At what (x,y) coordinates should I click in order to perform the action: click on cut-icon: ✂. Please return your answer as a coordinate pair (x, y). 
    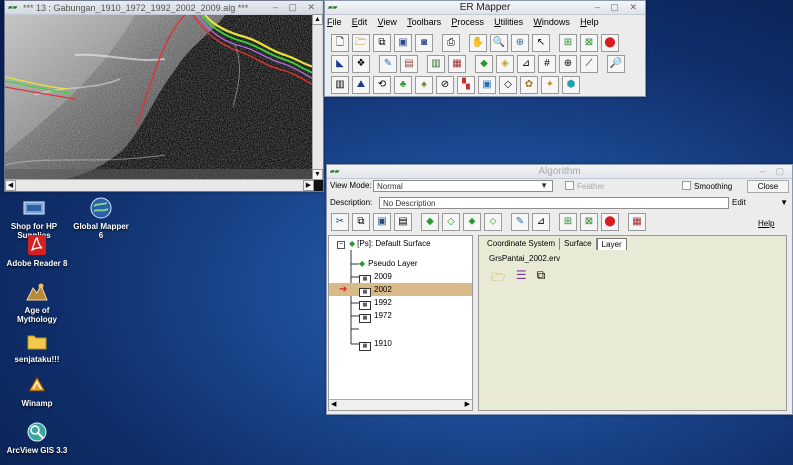
    Looking at the image, I should click on (340, 222).